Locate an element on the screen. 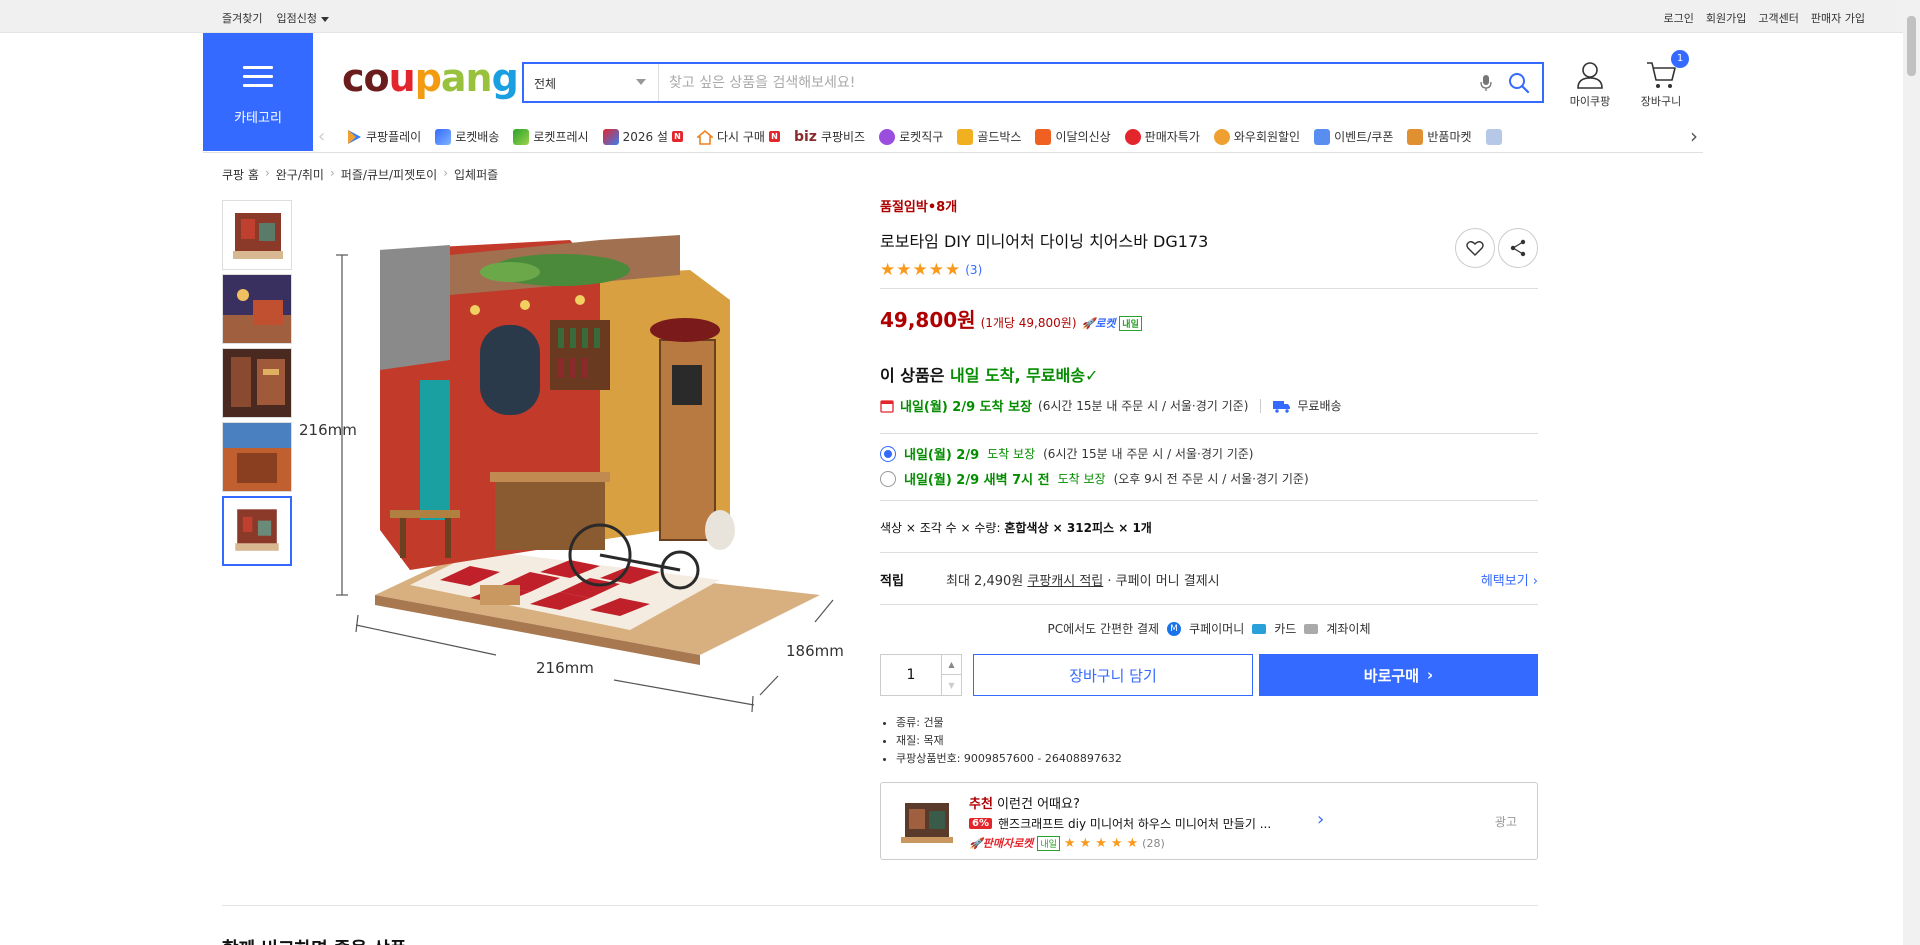 This screenshot has height=945, width=1920. nav-item-return-market: 반품마켓 is located at coordinates (1439, 136).